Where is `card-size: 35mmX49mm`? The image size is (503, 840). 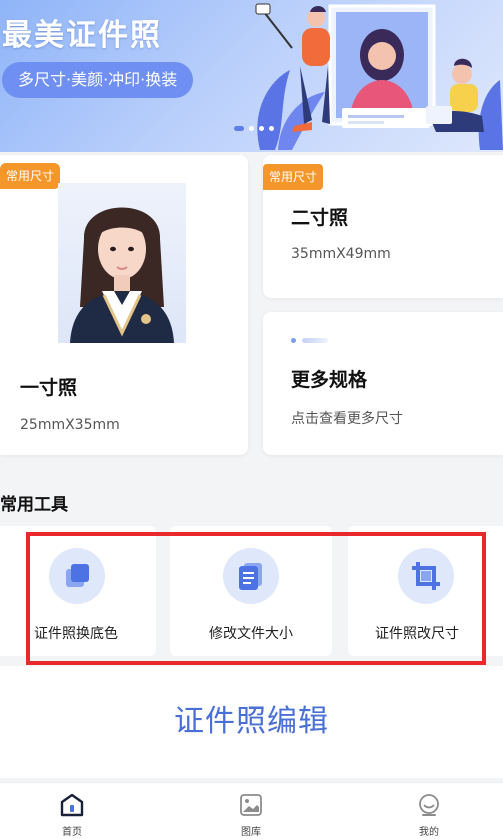 card-size: 35mmX49mm is located at coordinates (341, 254).